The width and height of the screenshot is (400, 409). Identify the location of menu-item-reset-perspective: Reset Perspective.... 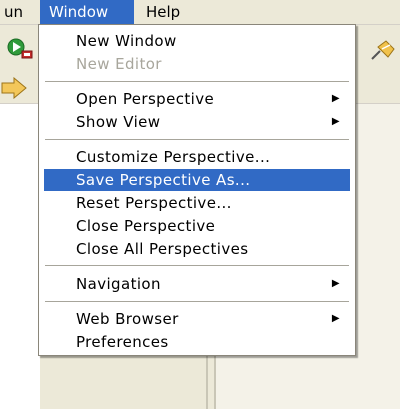
(197, 203).